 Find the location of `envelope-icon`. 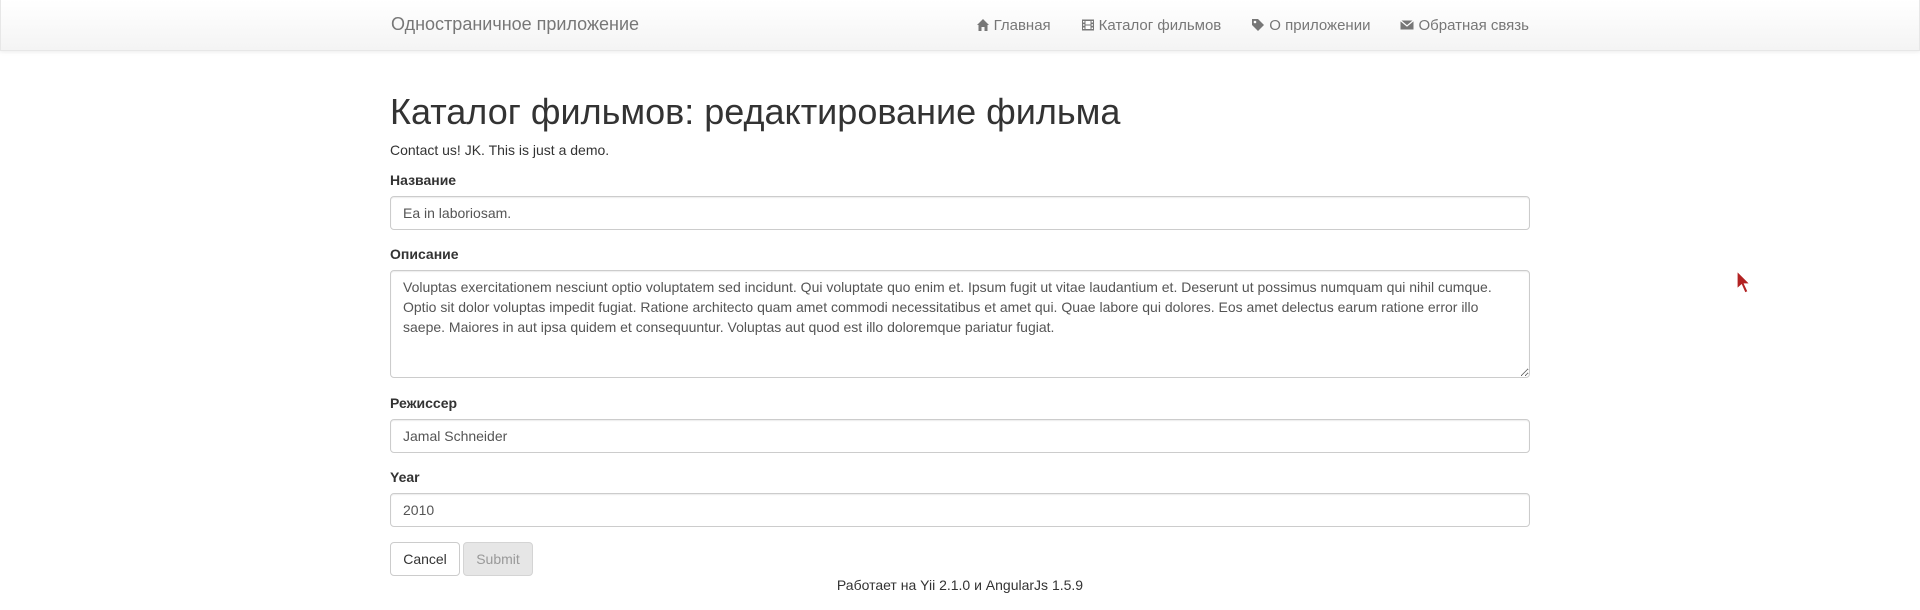

envelope-icon is located at coordinates (1407, 25).